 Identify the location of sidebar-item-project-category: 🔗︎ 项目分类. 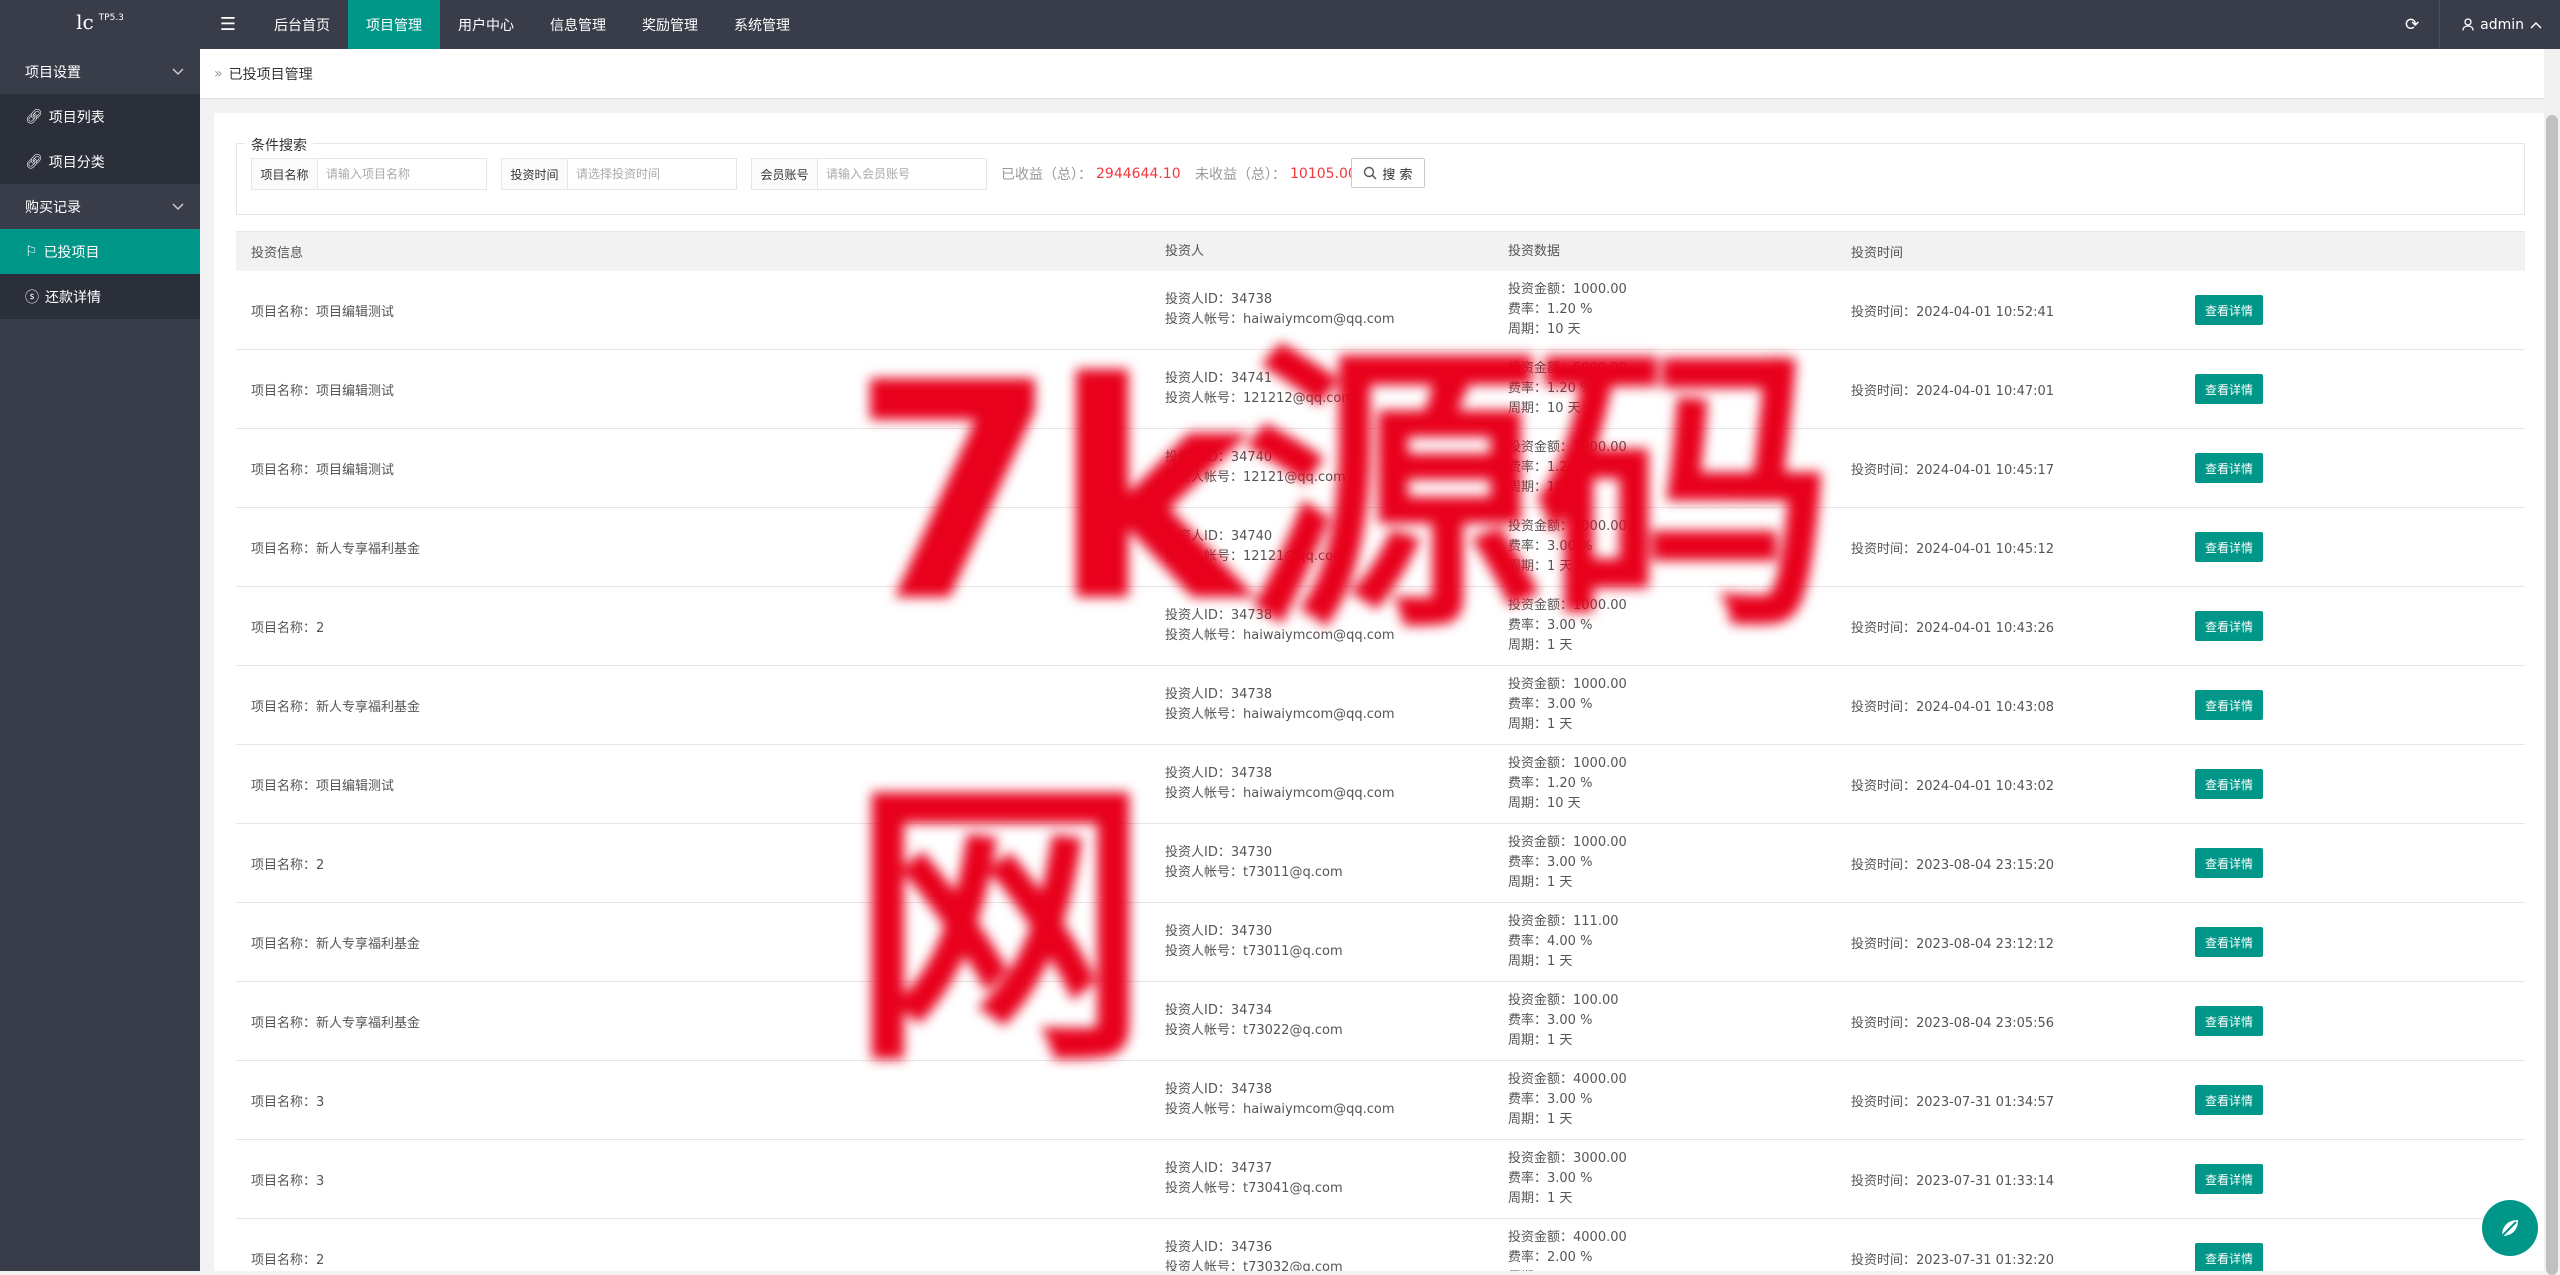
(100, 161).